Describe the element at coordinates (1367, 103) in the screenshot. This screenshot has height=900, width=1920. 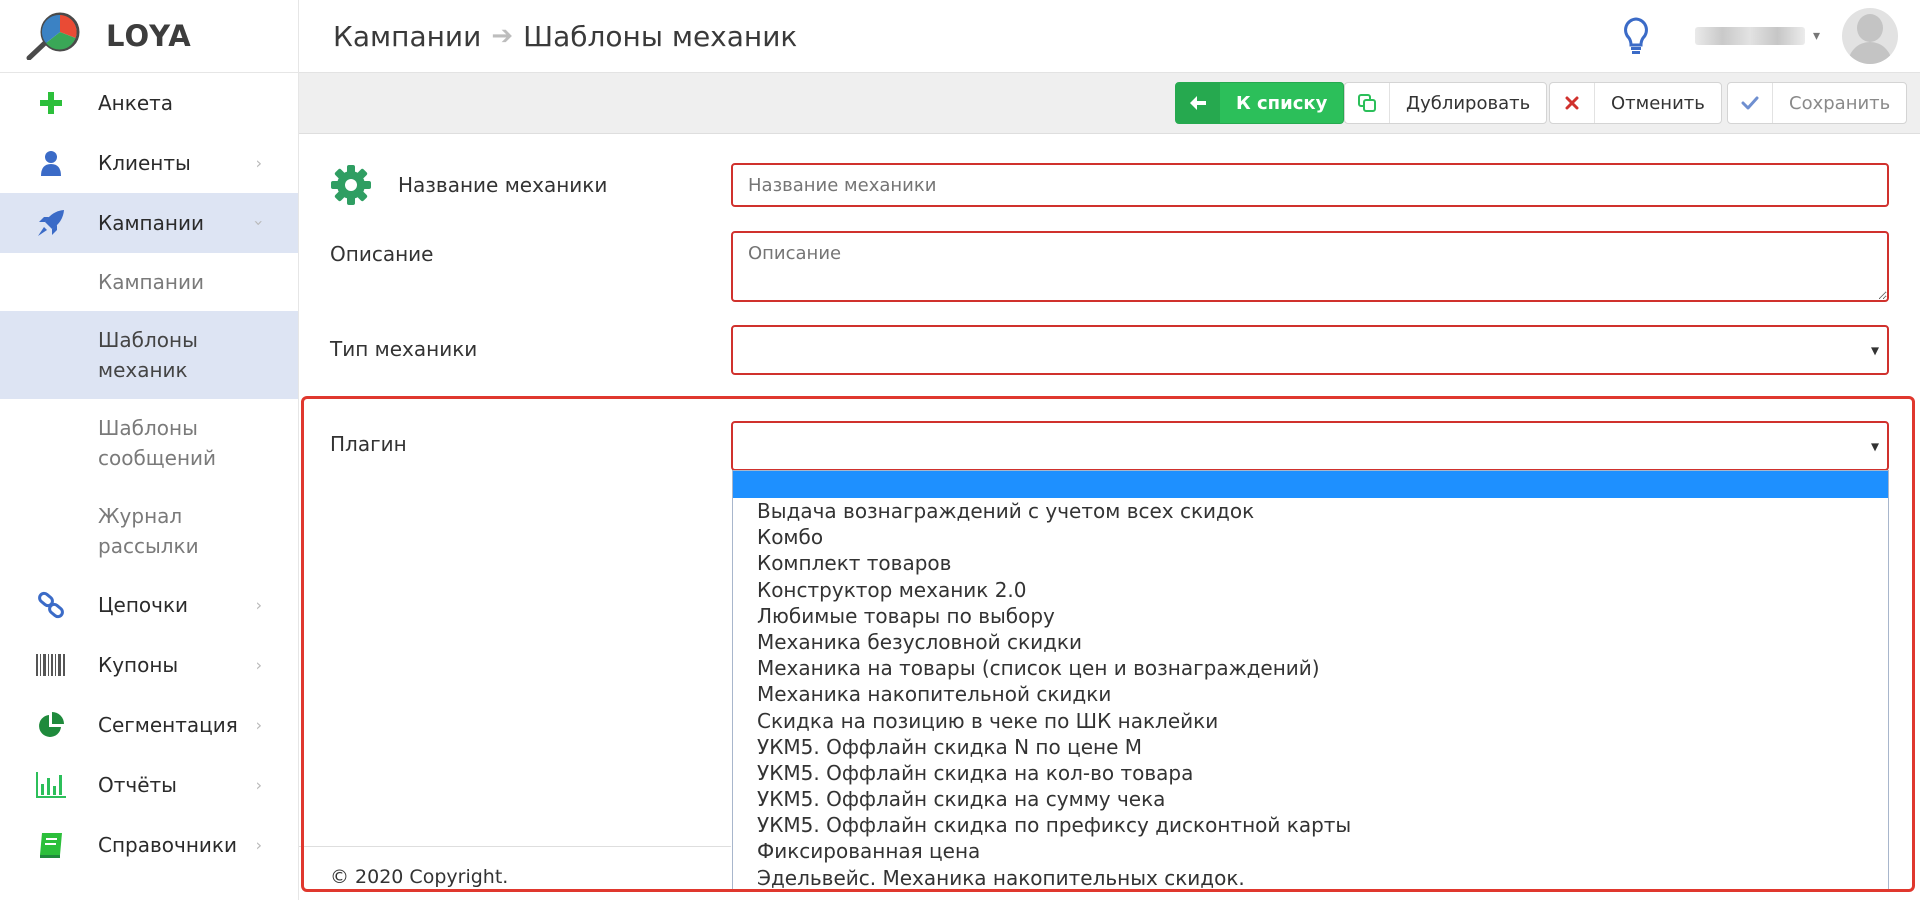
I see `copy-icon` at that location.